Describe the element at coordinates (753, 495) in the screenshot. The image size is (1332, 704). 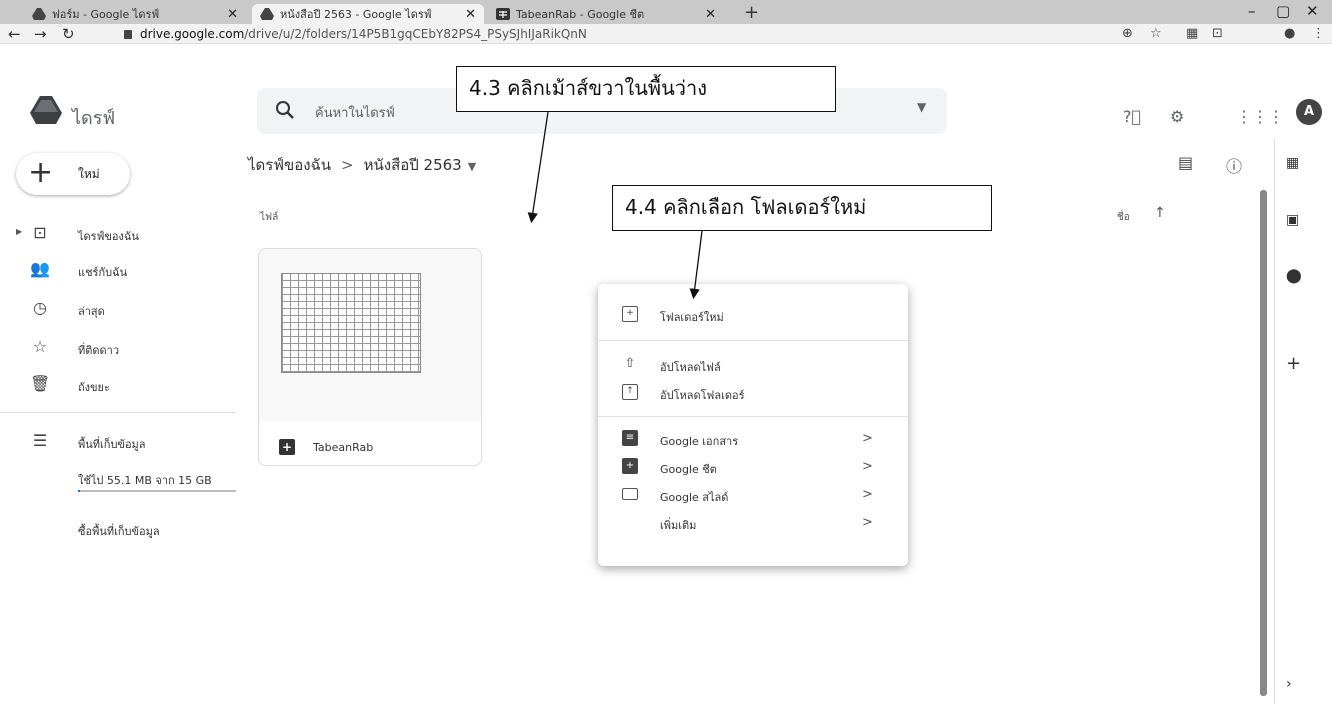
I see `menu-item-google-slides: Google สไลด์ >` at that location.